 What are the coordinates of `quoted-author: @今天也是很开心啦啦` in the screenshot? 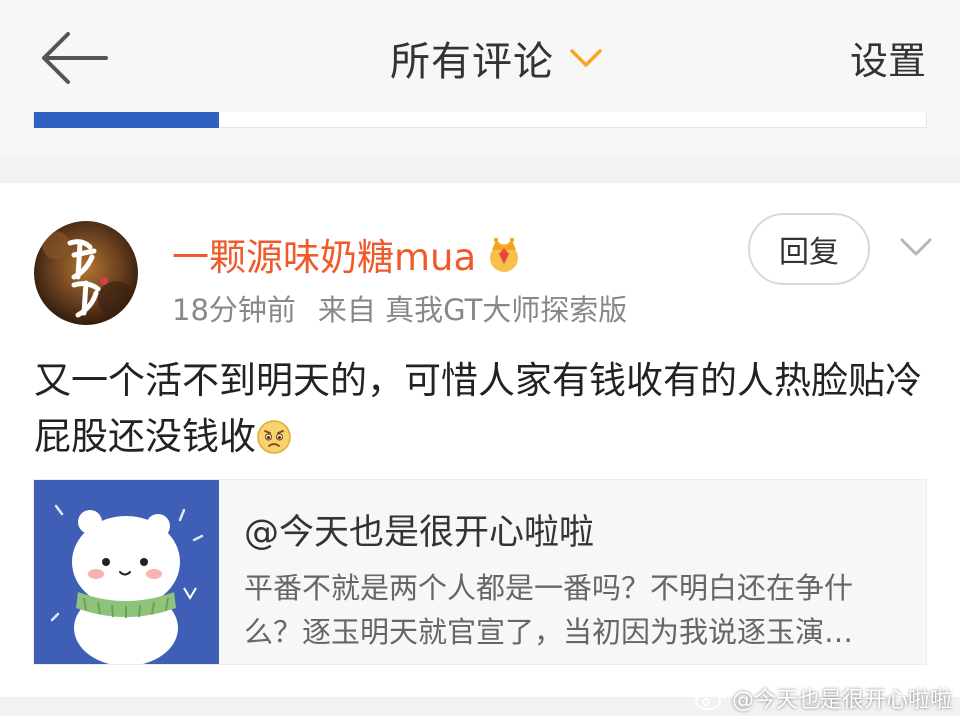 It's located at (419, 533).